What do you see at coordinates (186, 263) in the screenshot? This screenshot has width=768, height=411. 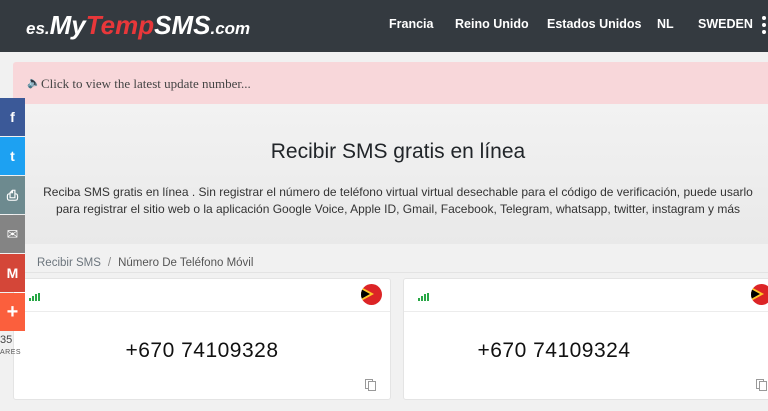 I see `breadcrumb-current: Número De Teléfono Móvil` at bounding box center [186, 263].